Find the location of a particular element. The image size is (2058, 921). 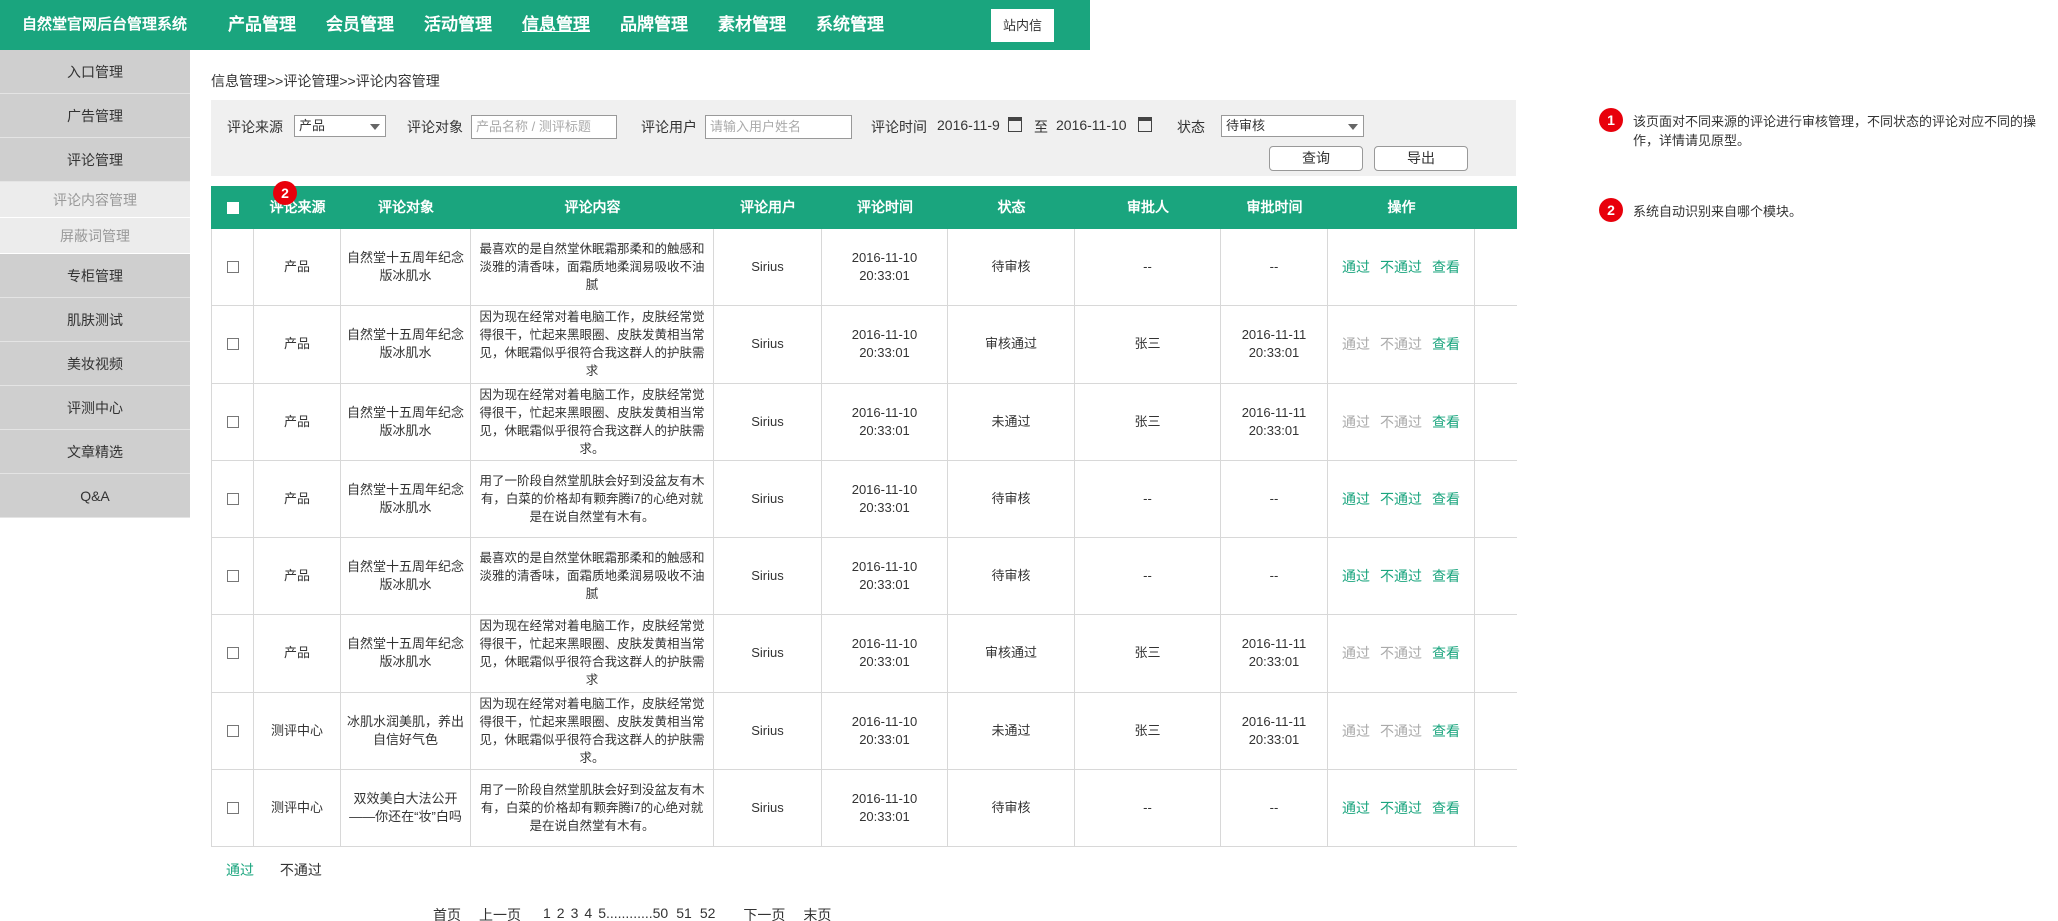

sidebar-item-ads: 广告管理 is located at coordinates (95, 116).